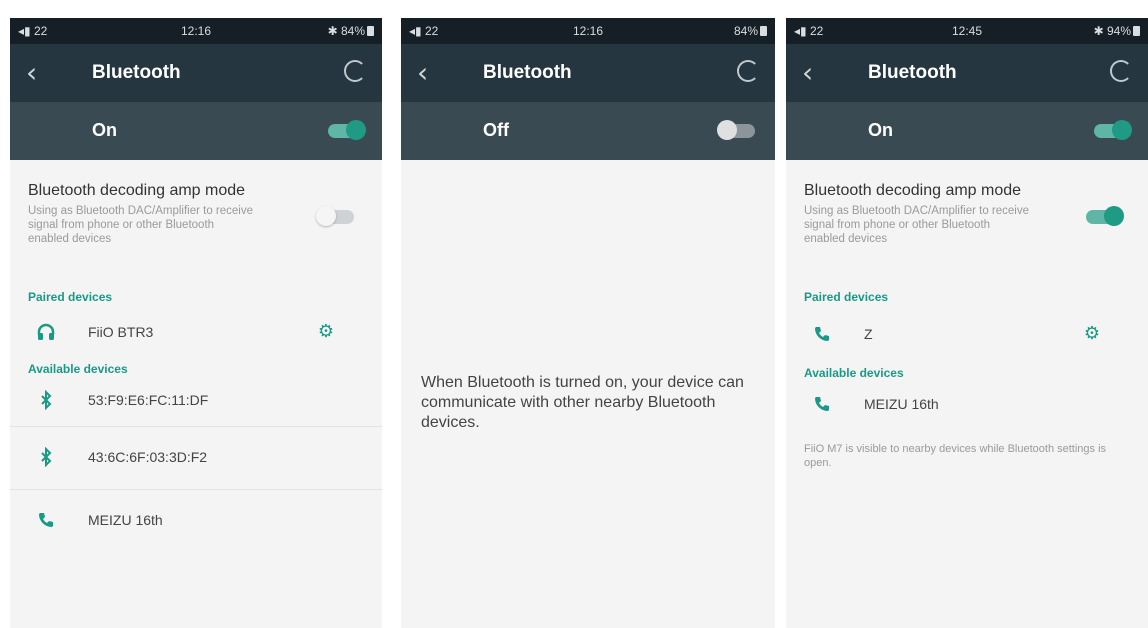 The image size is (1148, 628). Describe the element at coordinates (121, 332) in the screenshot. I see `device-name: FiiO BTR3` at that location.